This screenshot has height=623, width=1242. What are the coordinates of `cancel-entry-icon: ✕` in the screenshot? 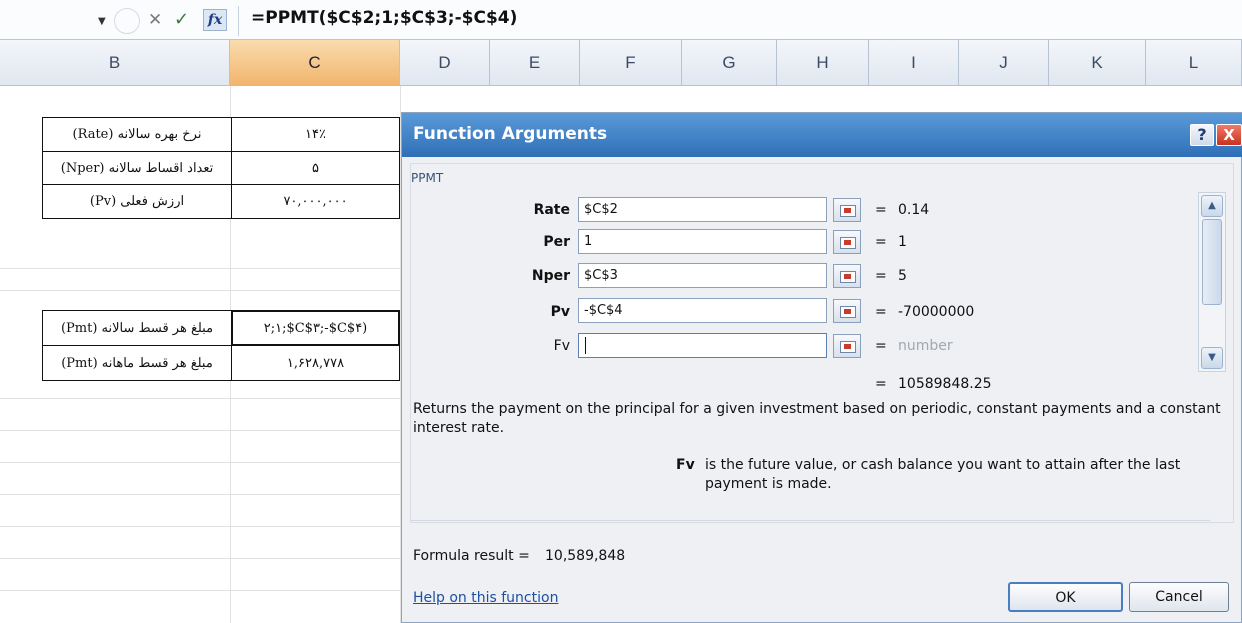 It's located at (155, 20).